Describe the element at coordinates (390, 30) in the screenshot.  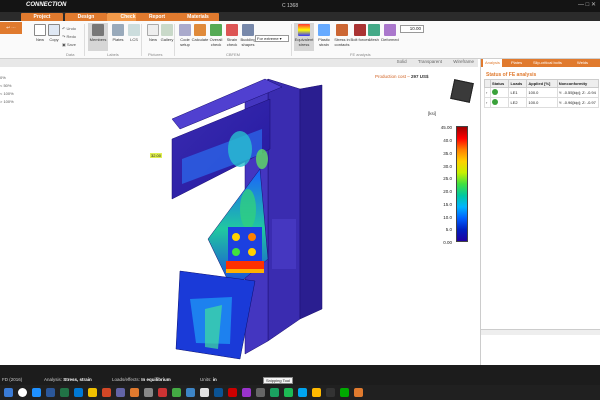
I see `deformed-icon` at that location.